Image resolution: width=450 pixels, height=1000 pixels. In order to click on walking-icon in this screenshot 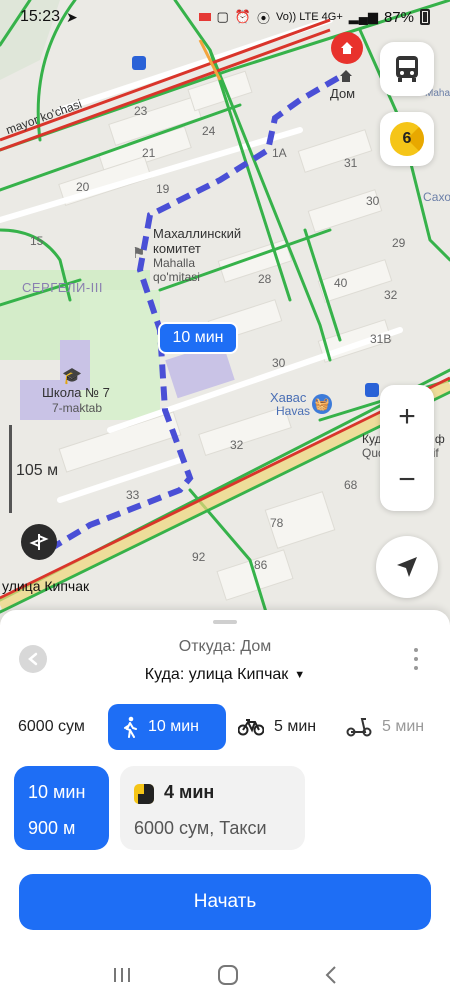, I will do `click(130, 727)`.